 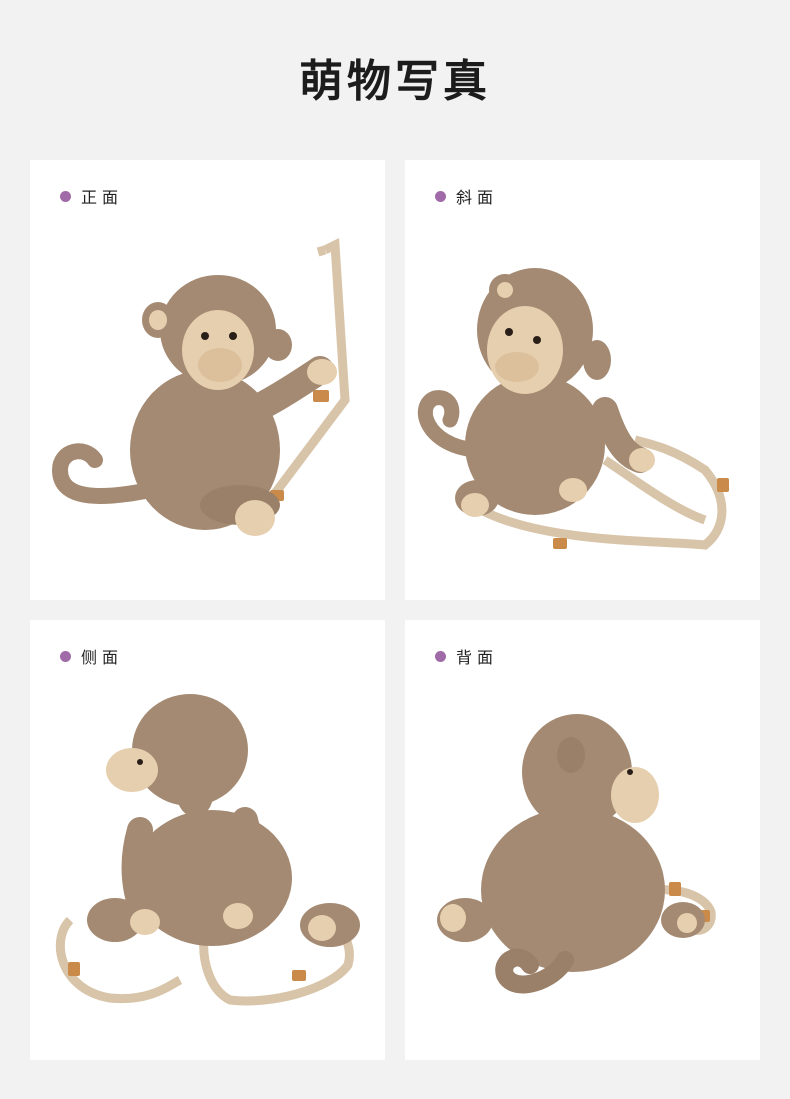 What do you see at coordinates (207, 850) in the screenshot?
I see `monkey-side-photo` at bounding box center [207, 850].